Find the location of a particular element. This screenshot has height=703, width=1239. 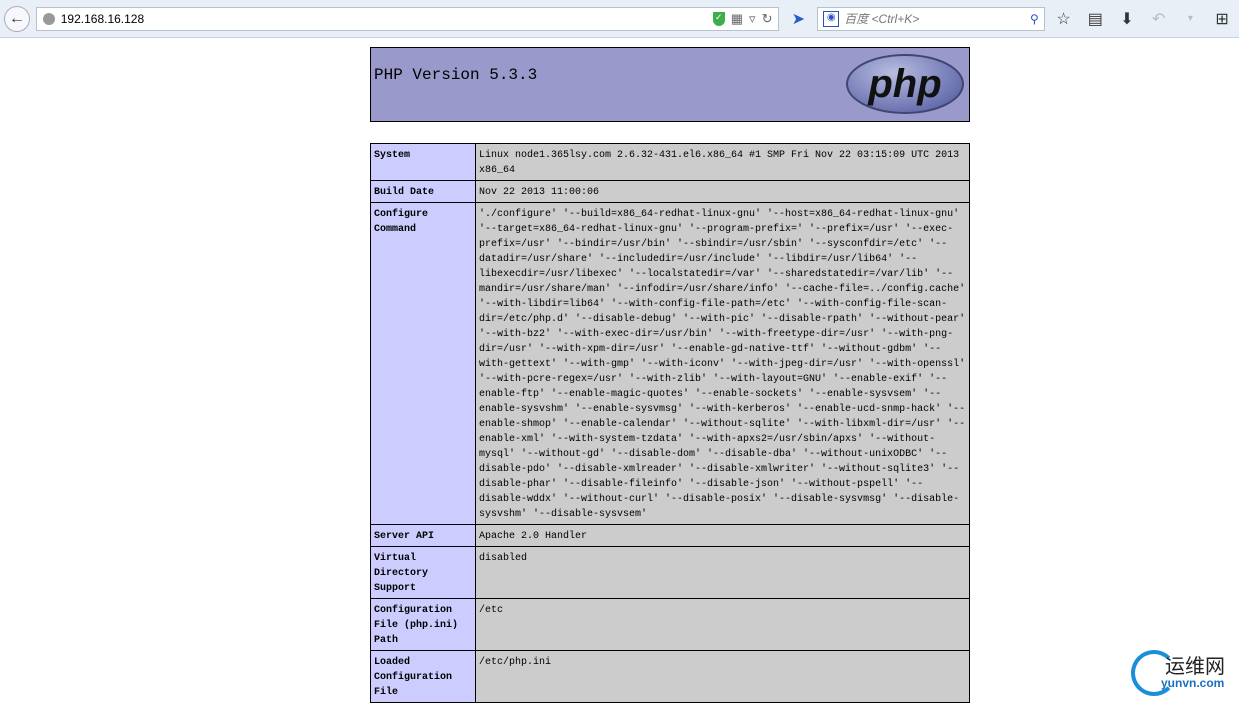

row-label: System is located at coordinates (423, 162).